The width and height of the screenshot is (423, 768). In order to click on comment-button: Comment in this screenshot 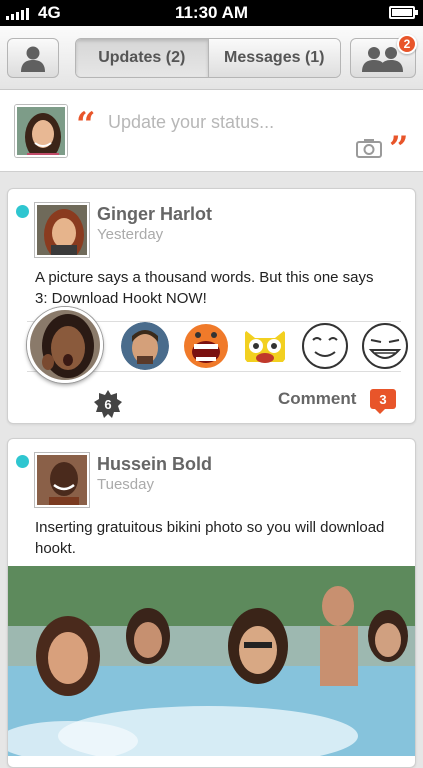, I will do `click(317, 399)`.